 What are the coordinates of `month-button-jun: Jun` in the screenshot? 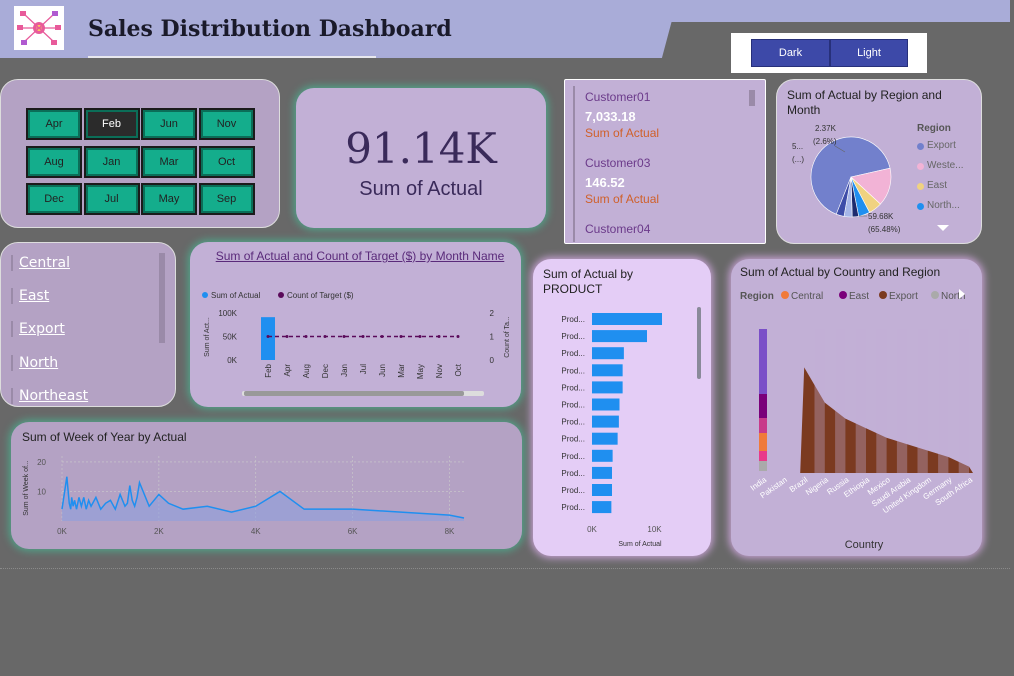 It's located at (169, 124).